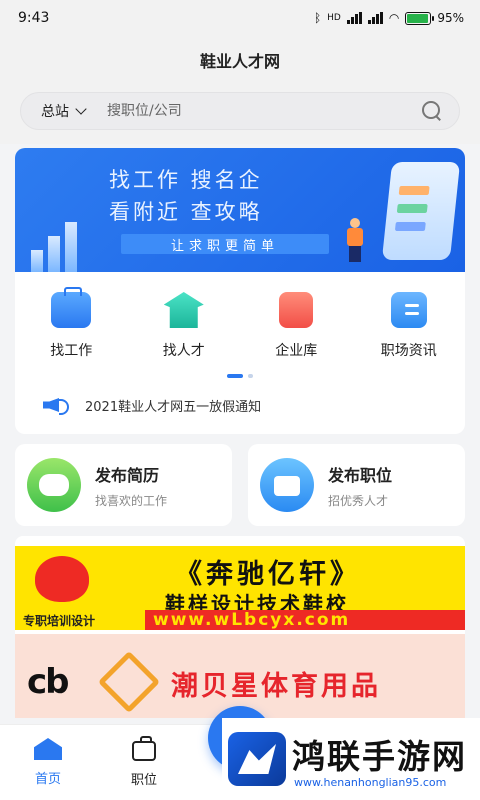  What do you see at coordinates (127, 475) in the screenshot?
I see `post-resume-title: 发布简历` at bounding box center [127, 475].